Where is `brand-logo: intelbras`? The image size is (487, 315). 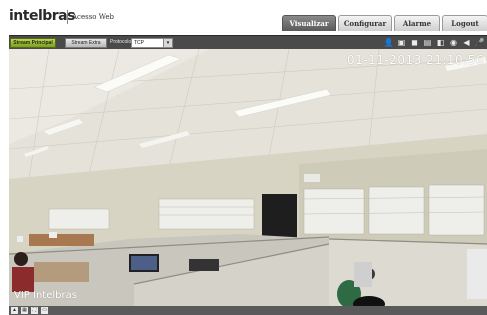
brand-logo: intelbras is located at coordinates (42, 16).